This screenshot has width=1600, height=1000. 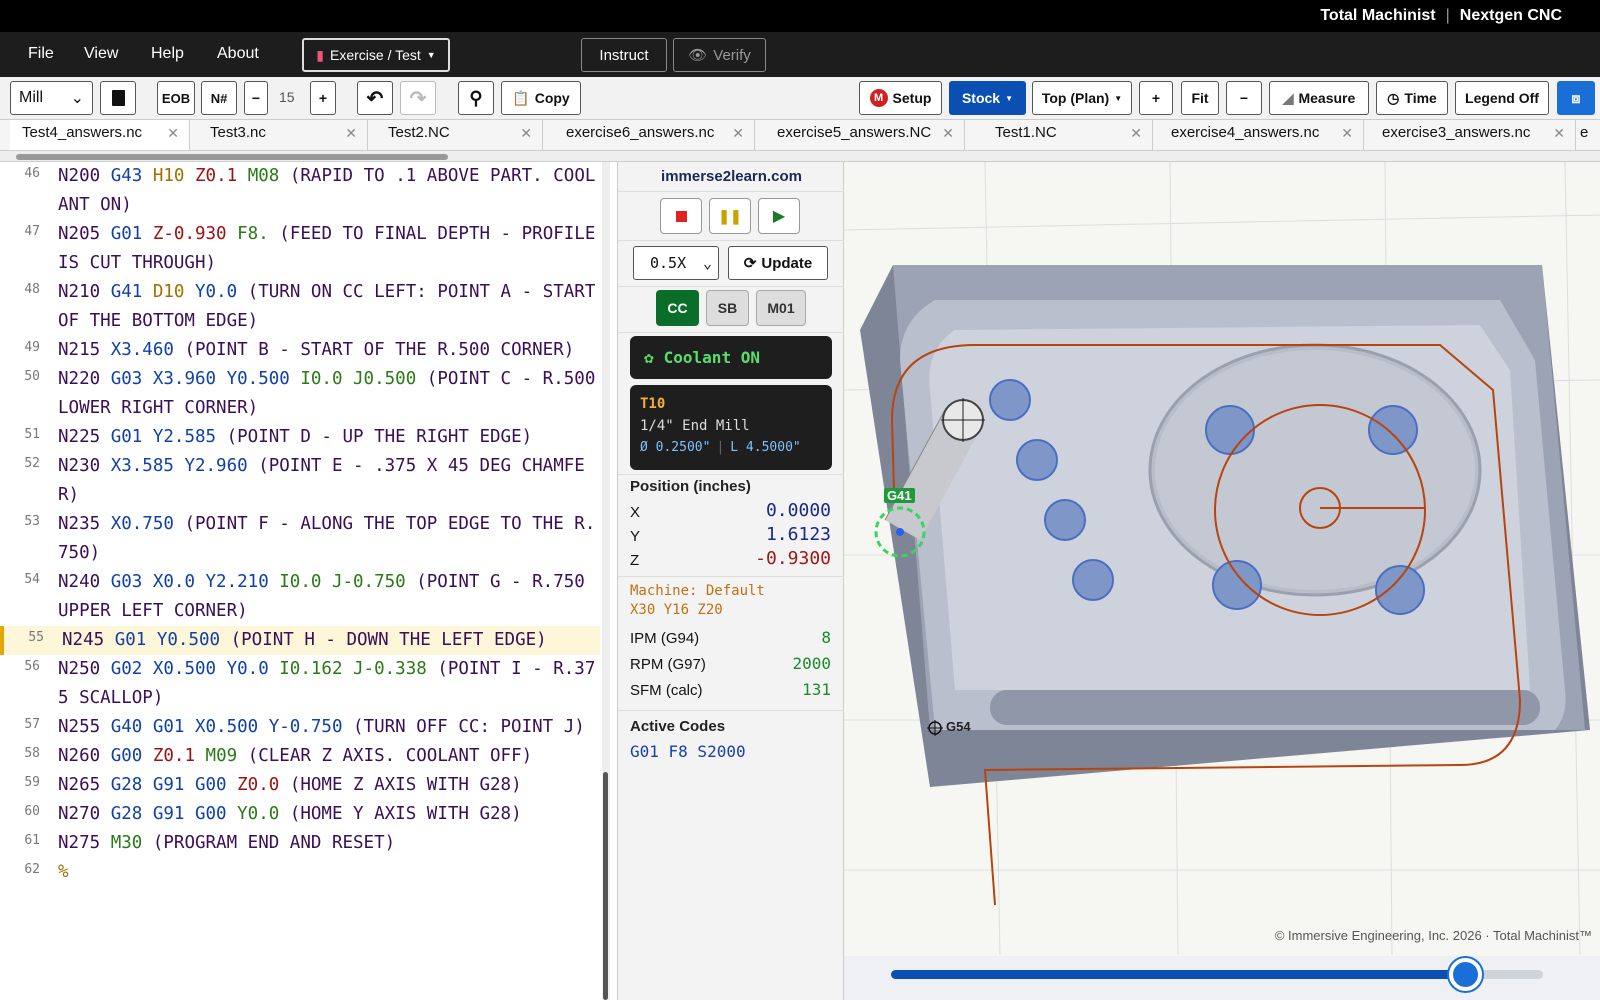 I want to click on menu-help: Help, so click(x=167, y=54).